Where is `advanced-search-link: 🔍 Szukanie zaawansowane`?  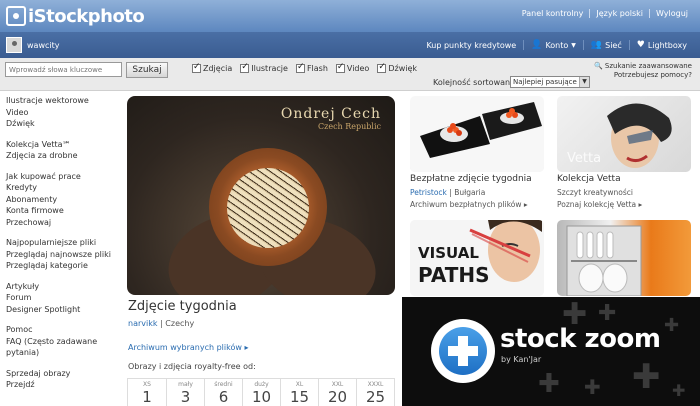
advanced-search-link: 🔍 Szukanie zaawansowane is located at coordinates (643, 66).